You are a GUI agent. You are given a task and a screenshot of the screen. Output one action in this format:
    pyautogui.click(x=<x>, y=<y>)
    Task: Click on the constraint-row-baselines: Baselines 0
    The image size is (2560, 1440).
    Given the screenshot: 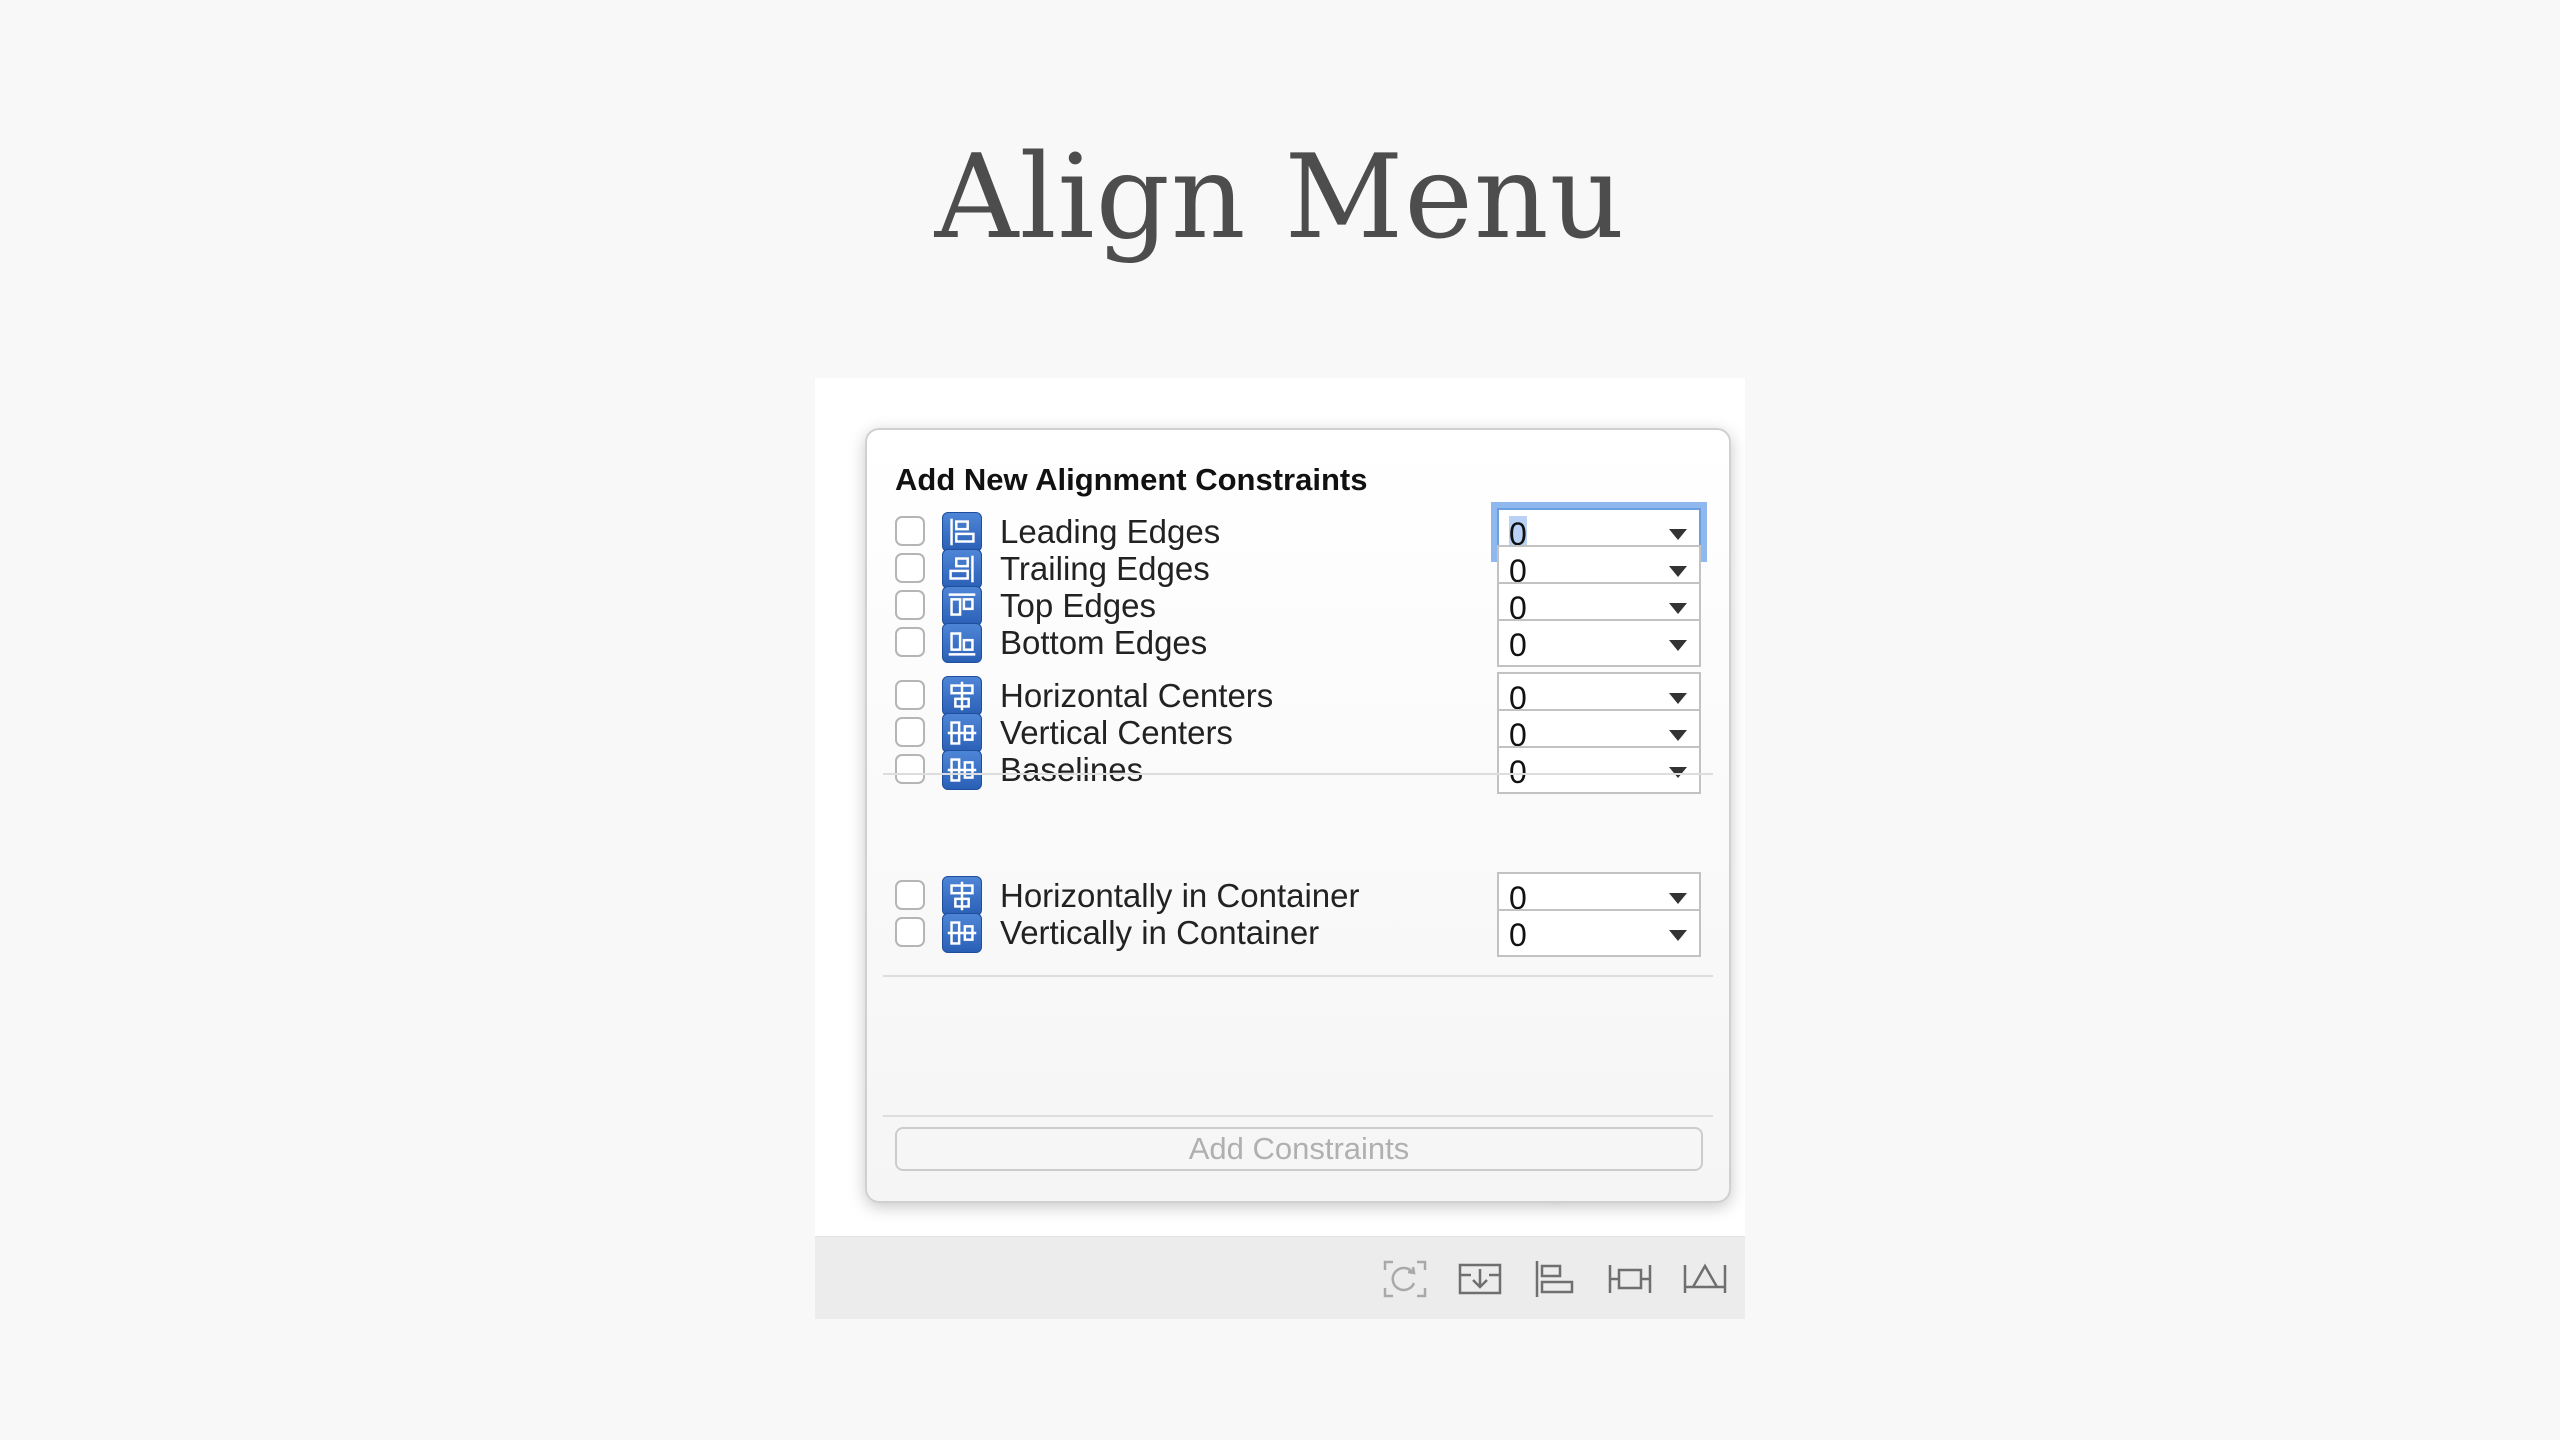 What is the action you would take?
    pyautogui.click(x=1298, y=768)
    